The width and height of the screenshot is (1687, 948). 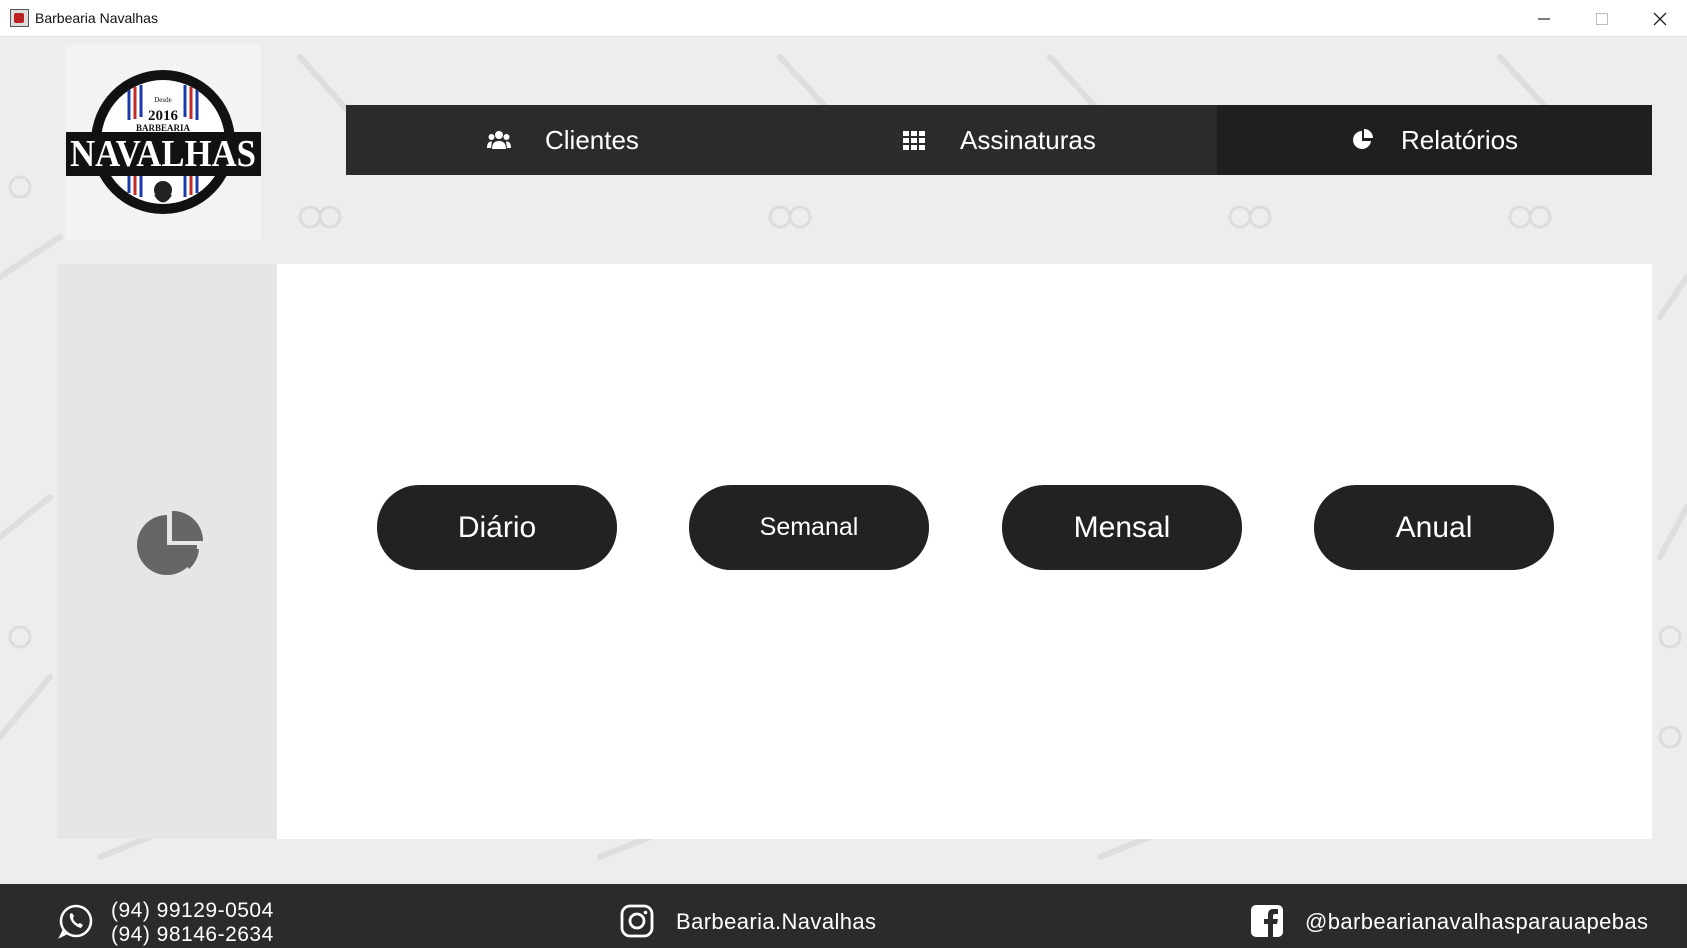 I want to click on instagram-icon, so click(x=637, y=921).